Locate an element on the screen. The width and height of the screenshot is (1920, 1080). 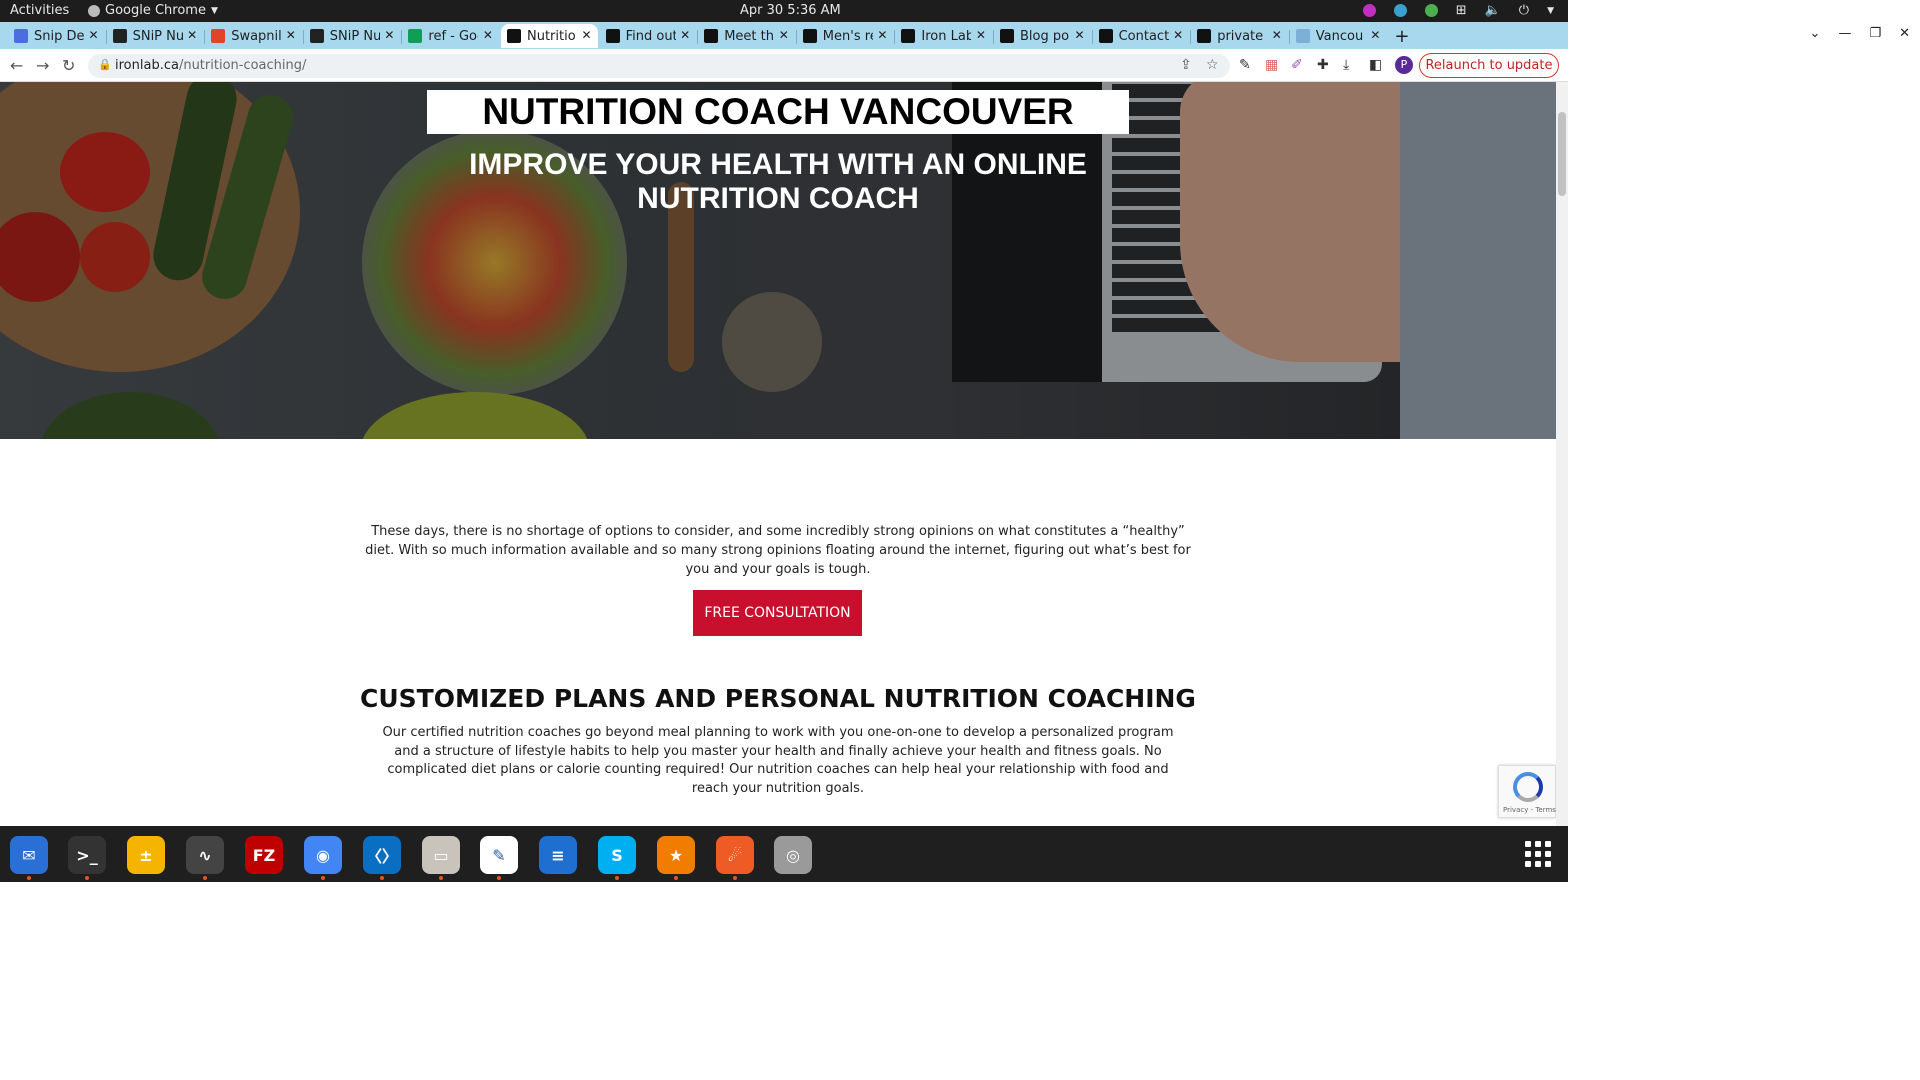
app-flame-dock-icon: ★ is located at coordinates (676, 855).